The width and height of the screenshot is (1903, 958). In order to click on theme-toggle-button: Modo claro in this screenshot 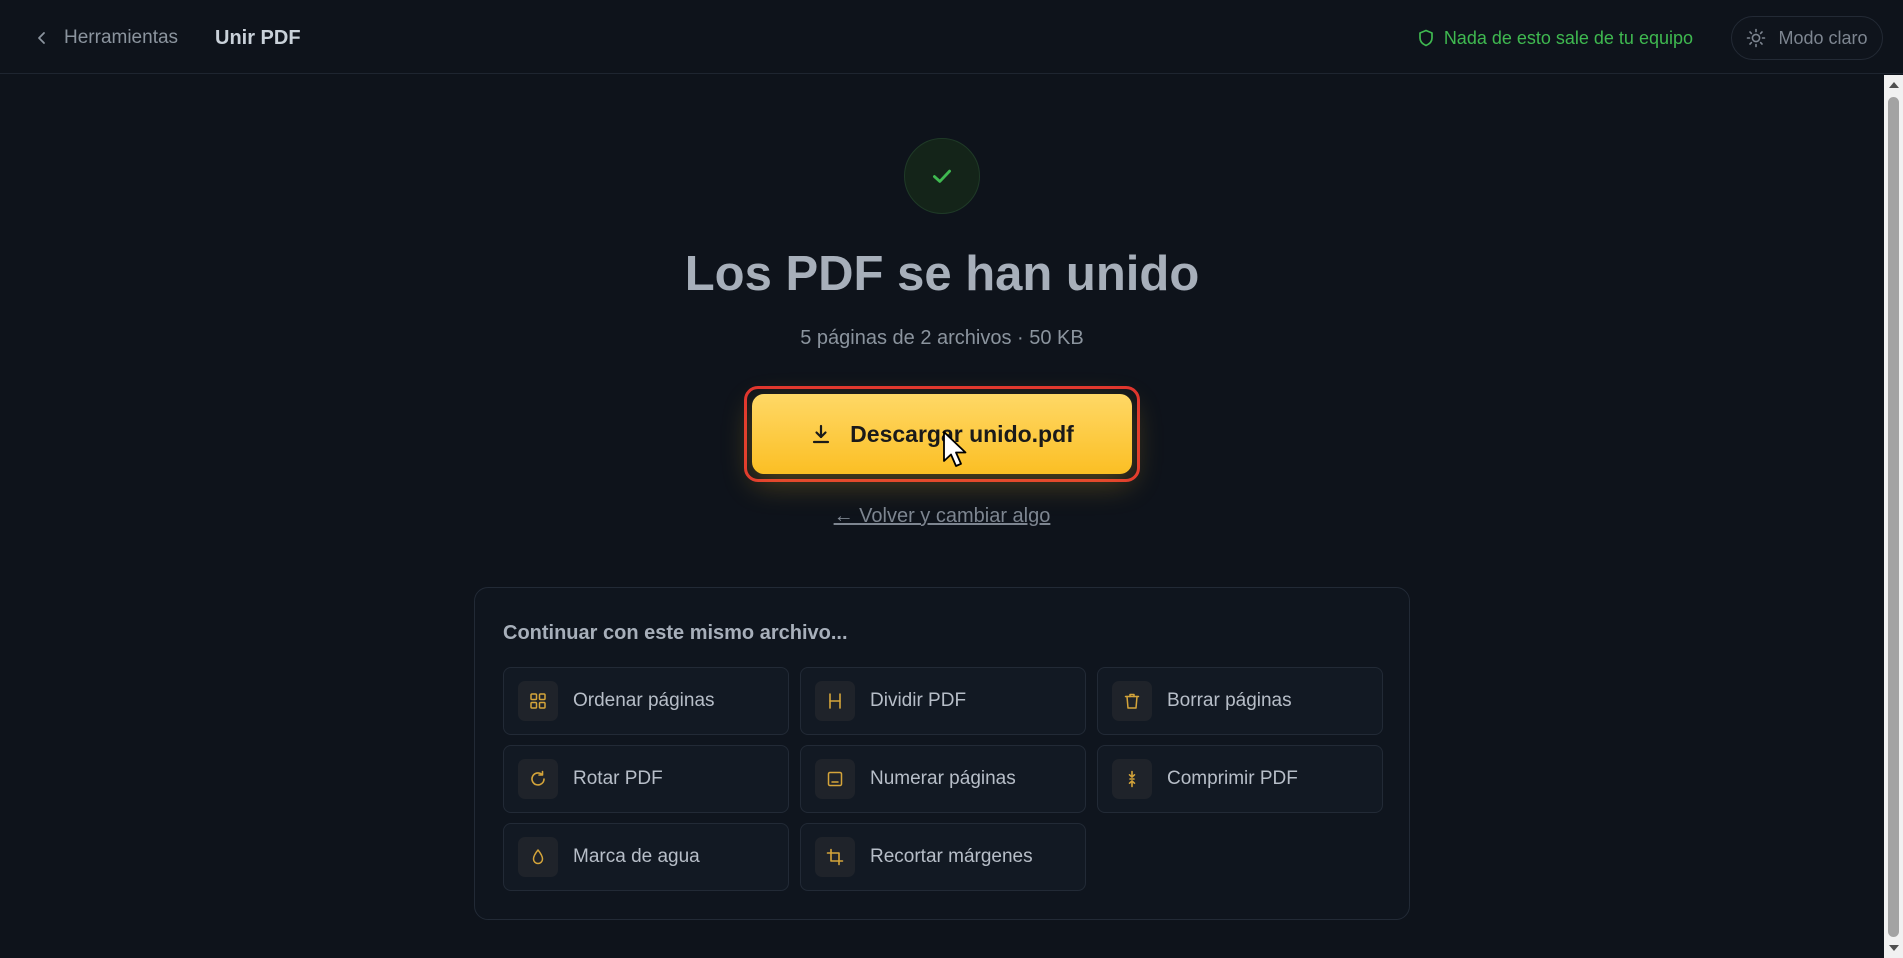, I will do `click(1807, 38)`.